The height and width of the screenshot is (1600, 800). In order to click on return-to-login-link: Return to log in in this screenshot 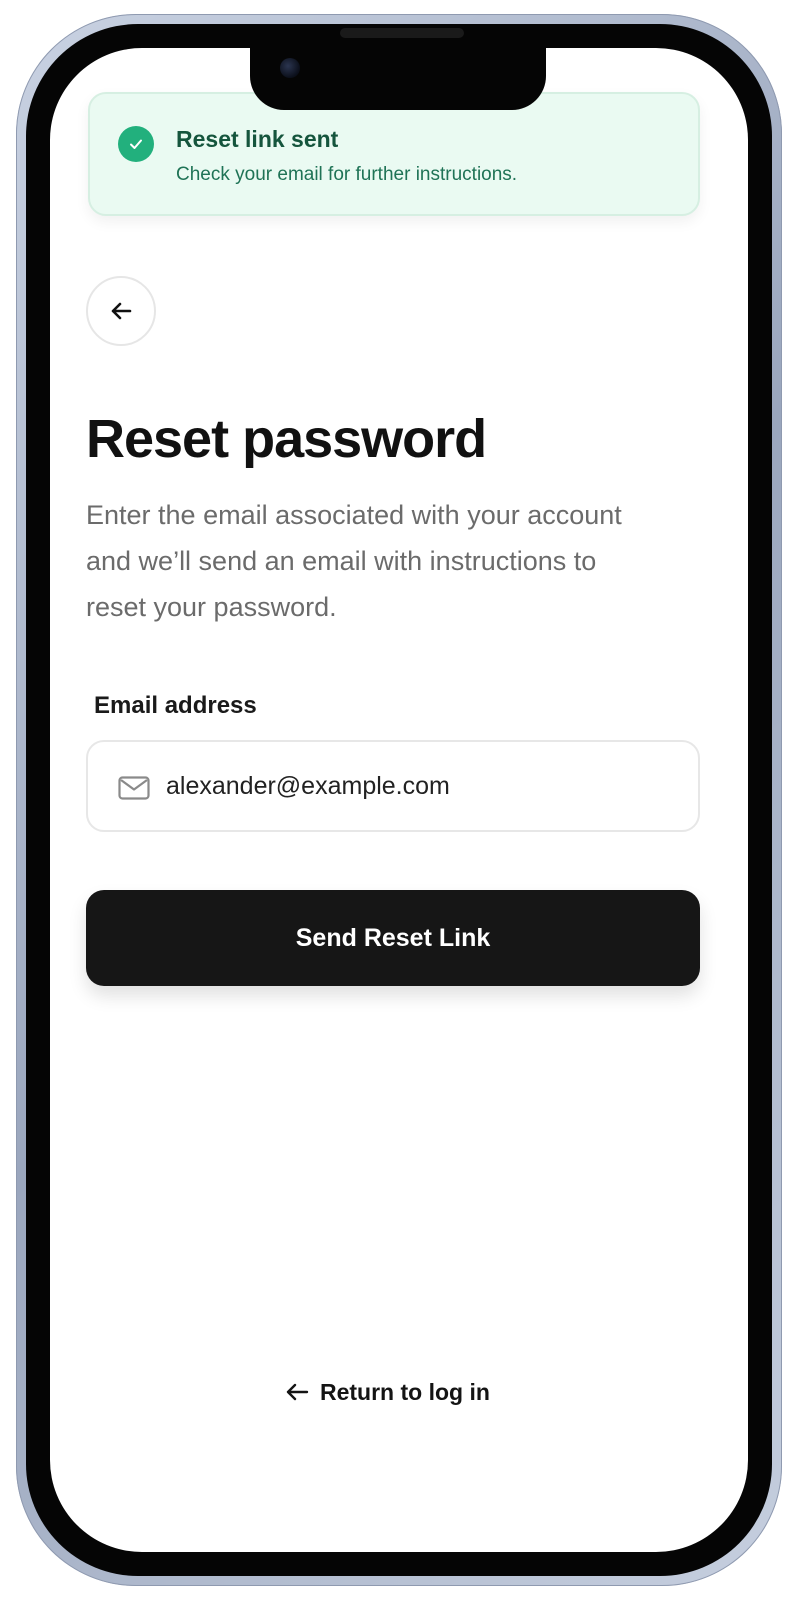, I will do `click(387, 1392)`.